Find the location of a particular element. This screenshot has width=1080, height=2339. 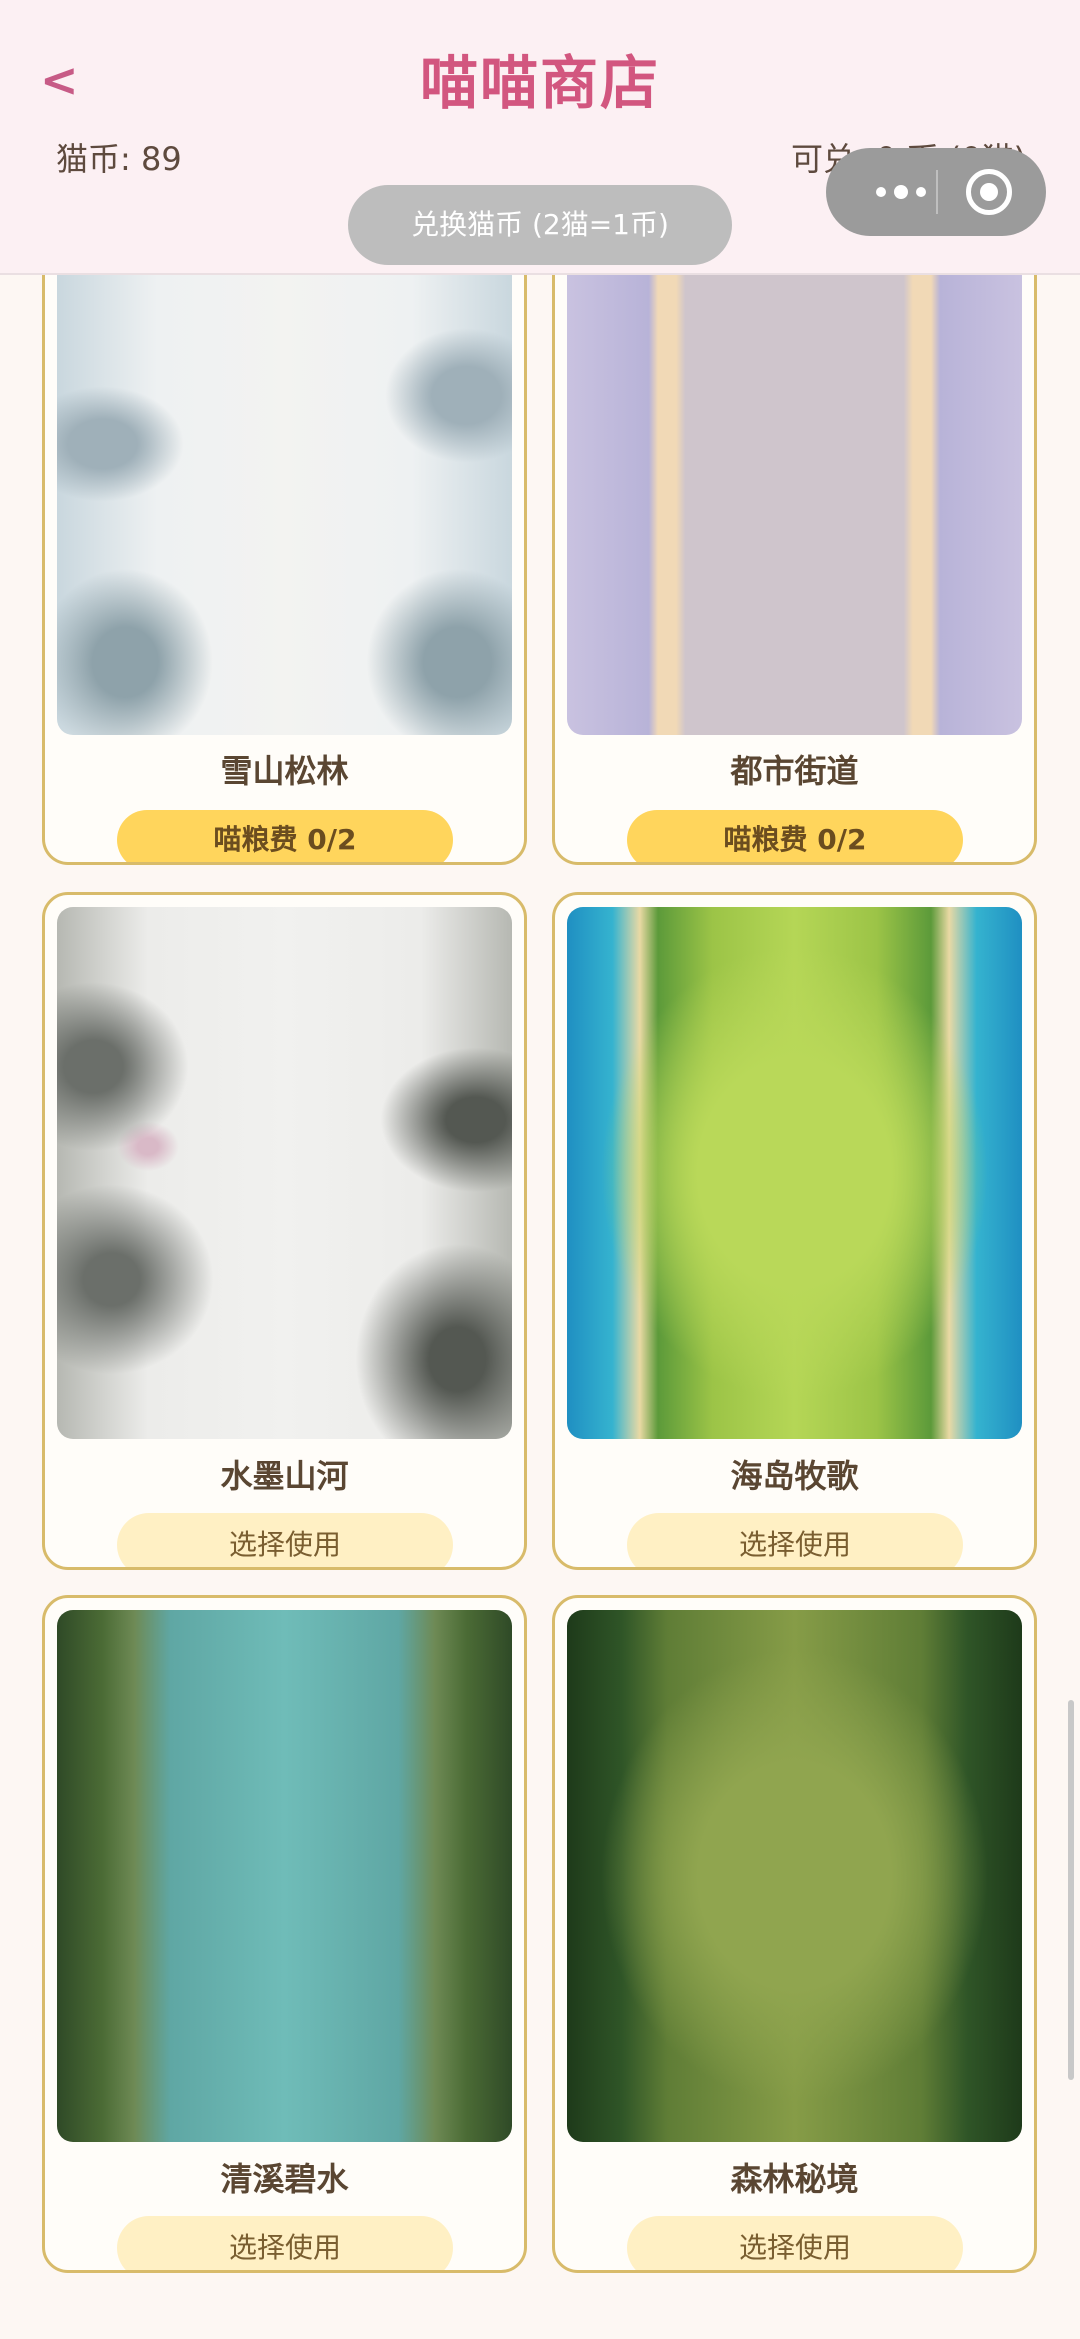

background-name: 雪山松林 is located at coordinates (284, 771).